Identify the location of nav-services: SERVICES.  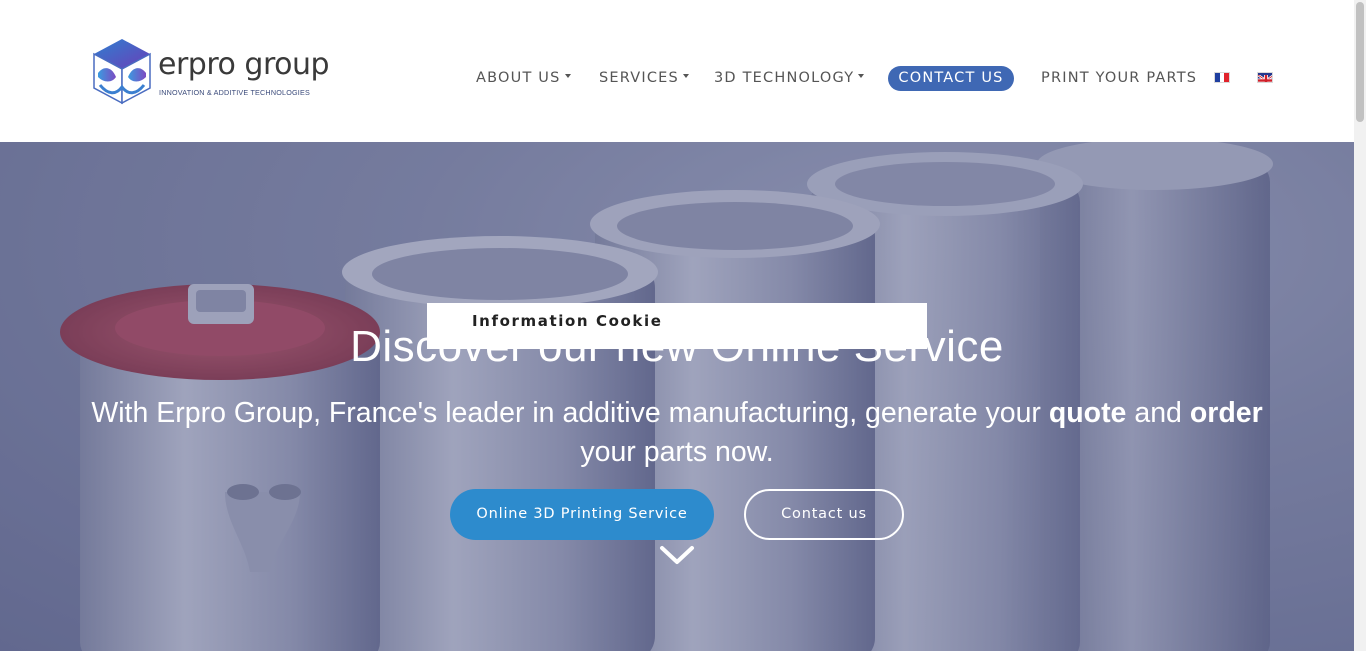
(644, 78).